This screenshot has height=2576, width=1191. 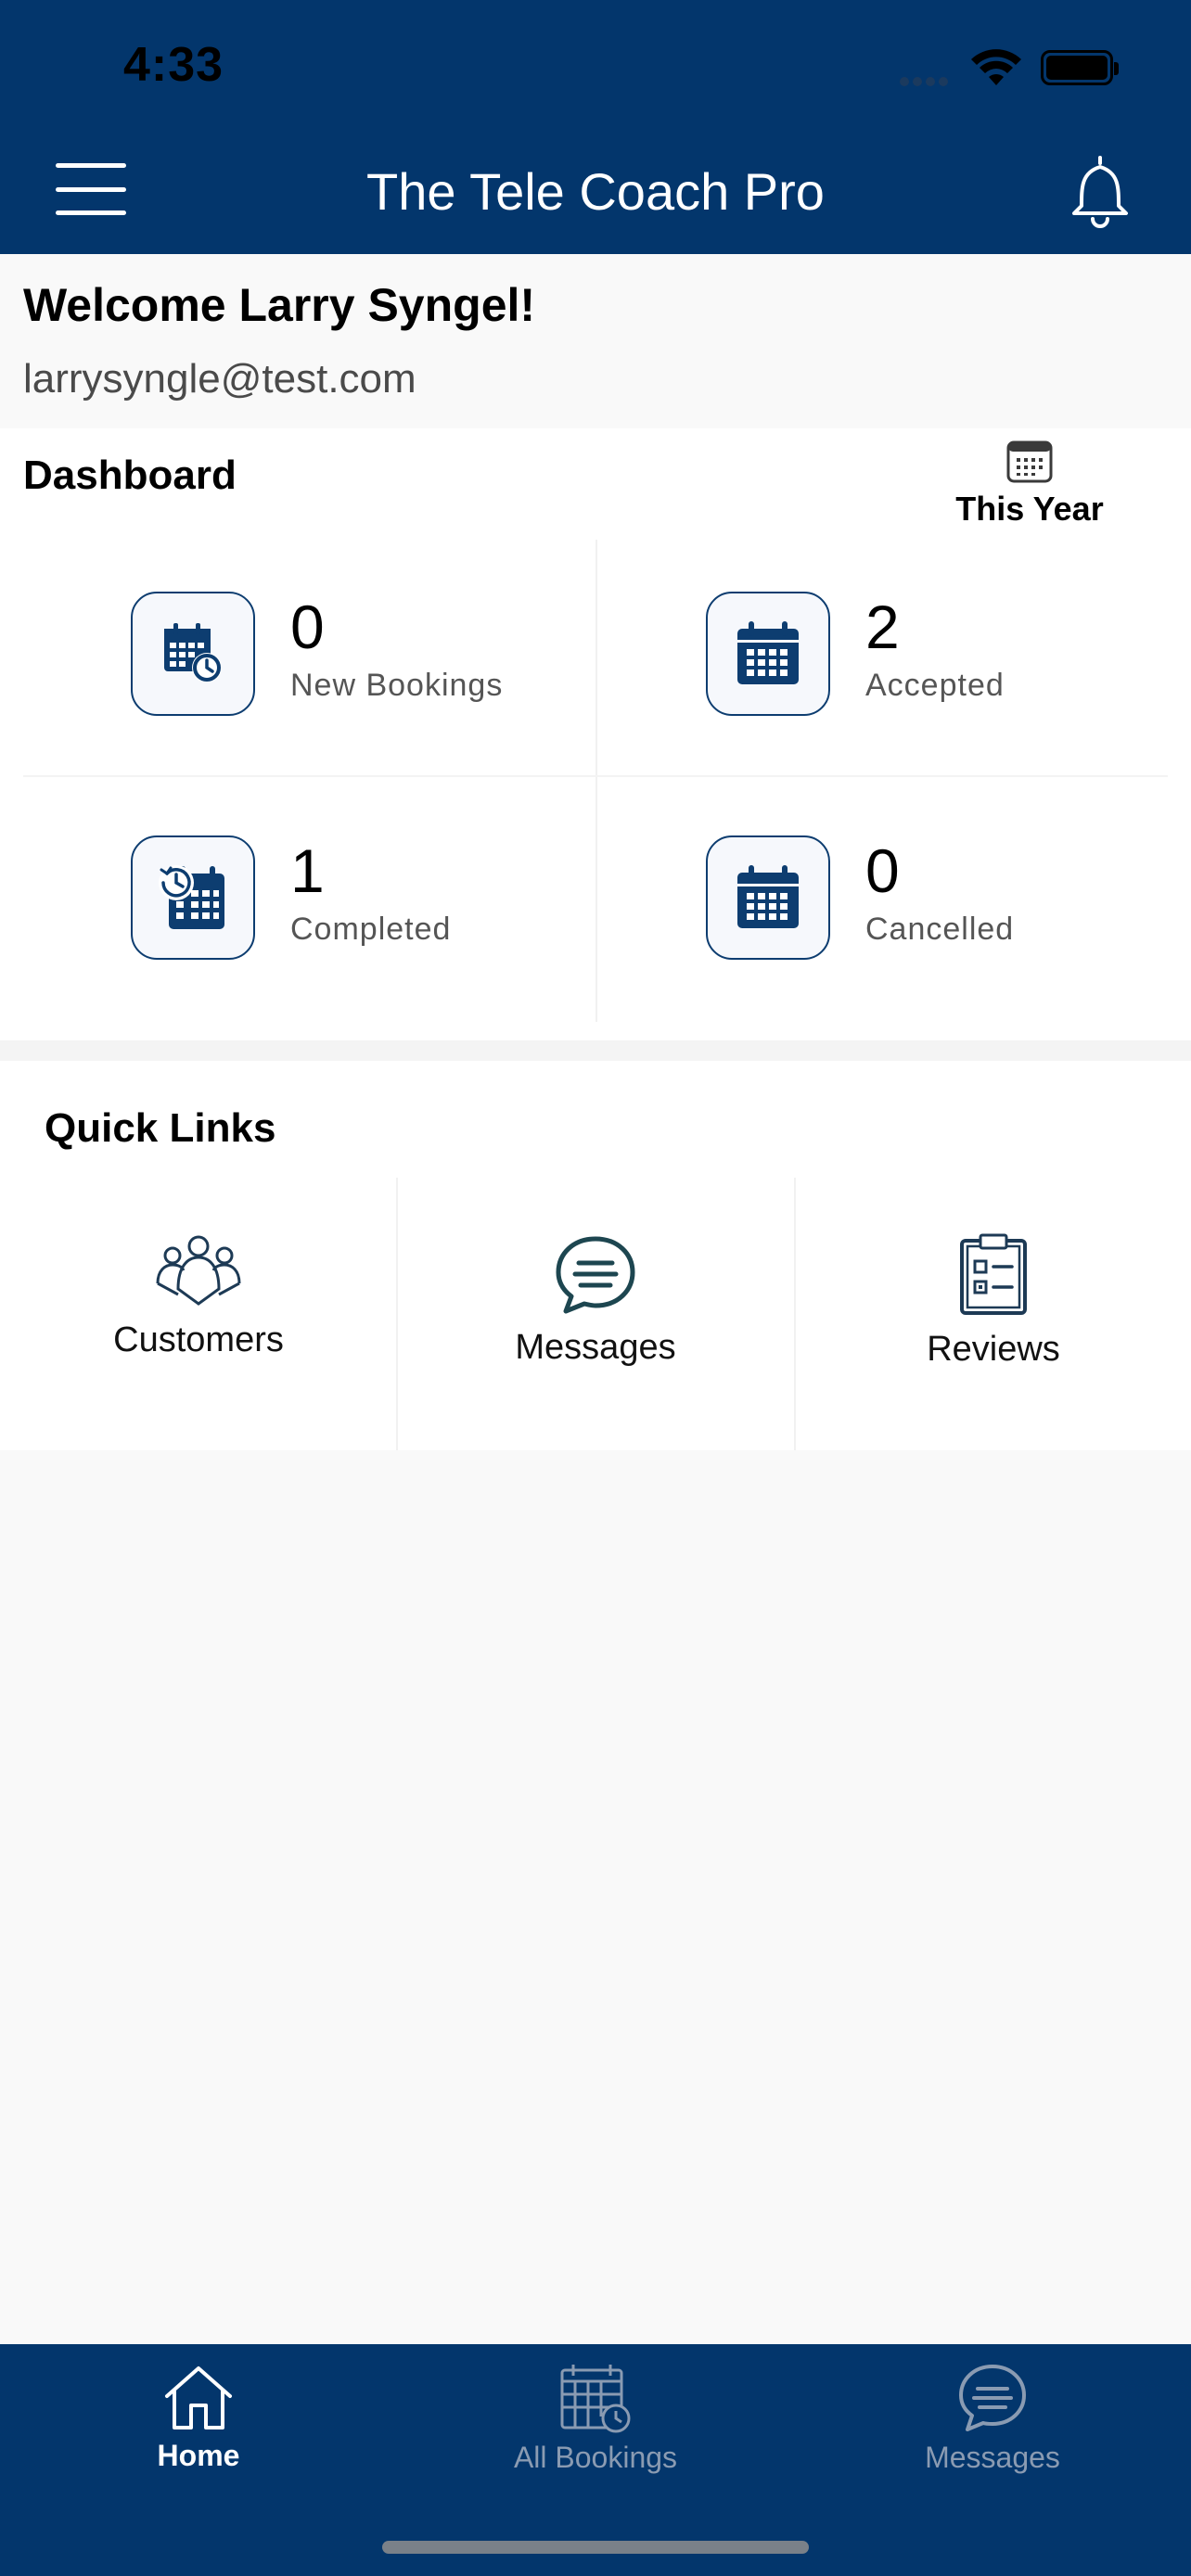 What do you see at coordinates (198, 2455) in the screenshot?
I see `tab-label: Home` at bounding box center [198, 2455].